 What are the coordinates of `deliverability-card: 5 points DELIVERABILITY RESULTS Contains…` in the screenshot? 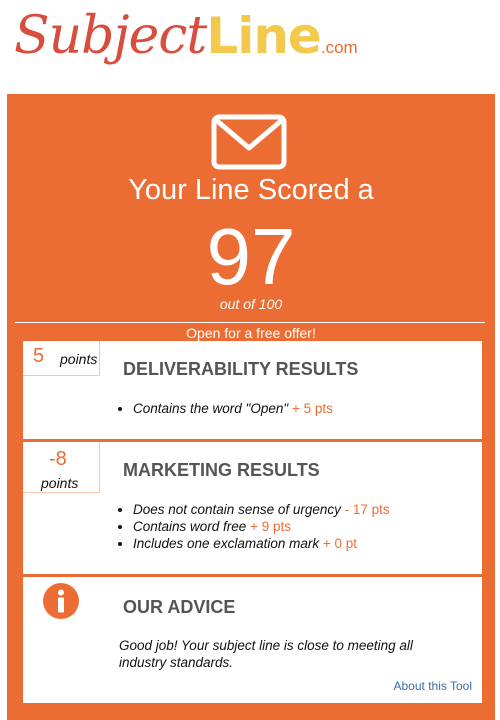 It's located at (252, 390).